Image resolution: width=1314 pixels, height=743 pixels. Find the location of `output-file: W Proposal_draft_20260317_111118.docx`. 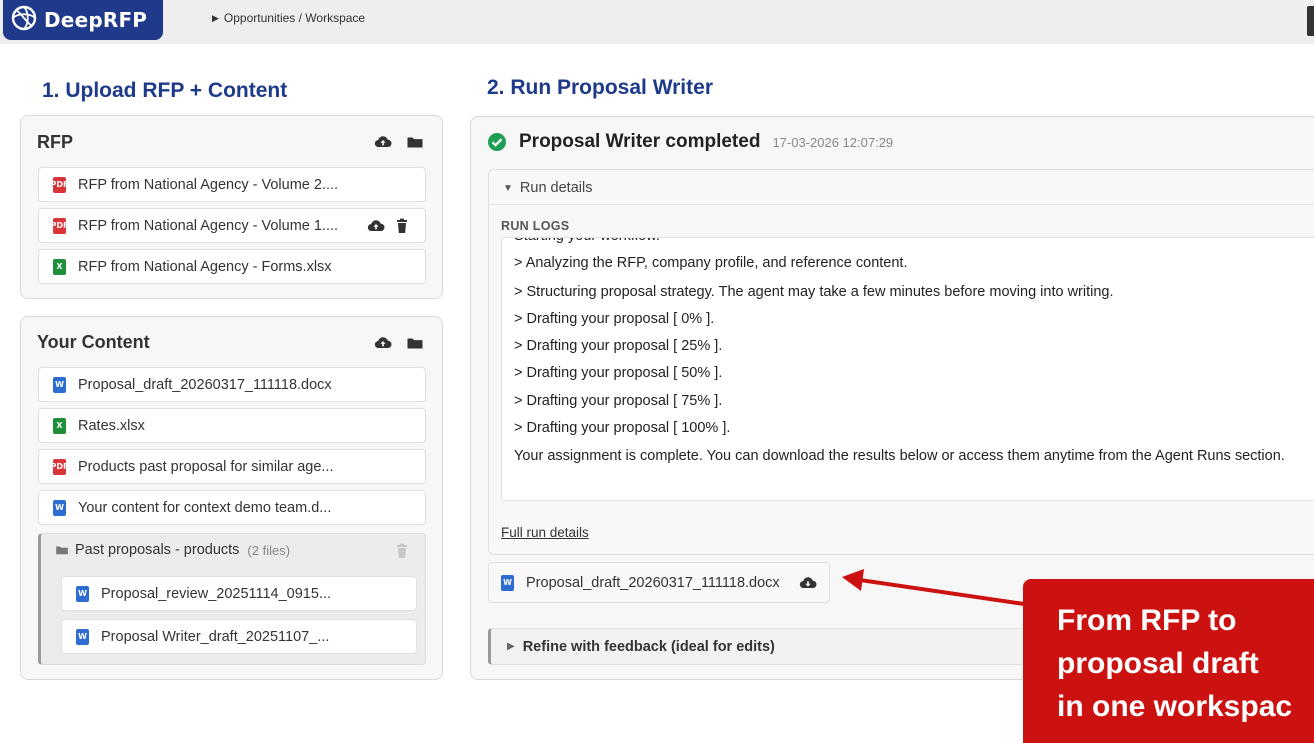

output-file: W Proposal_draft_20260317_111118.docx is located at coordinates (659, 582).